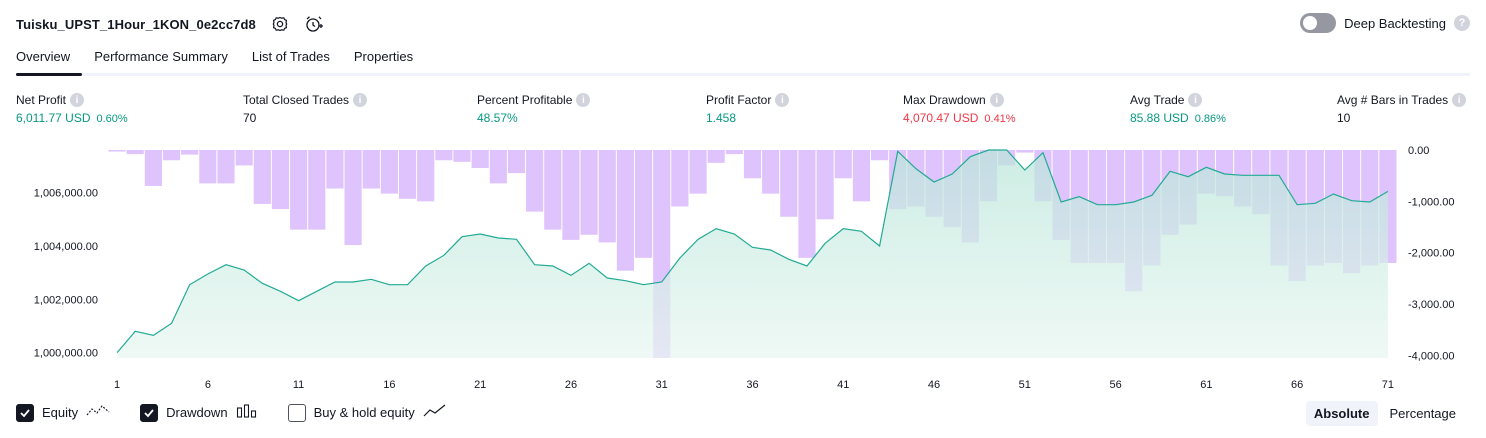  I want to click on avg-bars-label: Avg # Bars in Trades, so click(1393, 100).